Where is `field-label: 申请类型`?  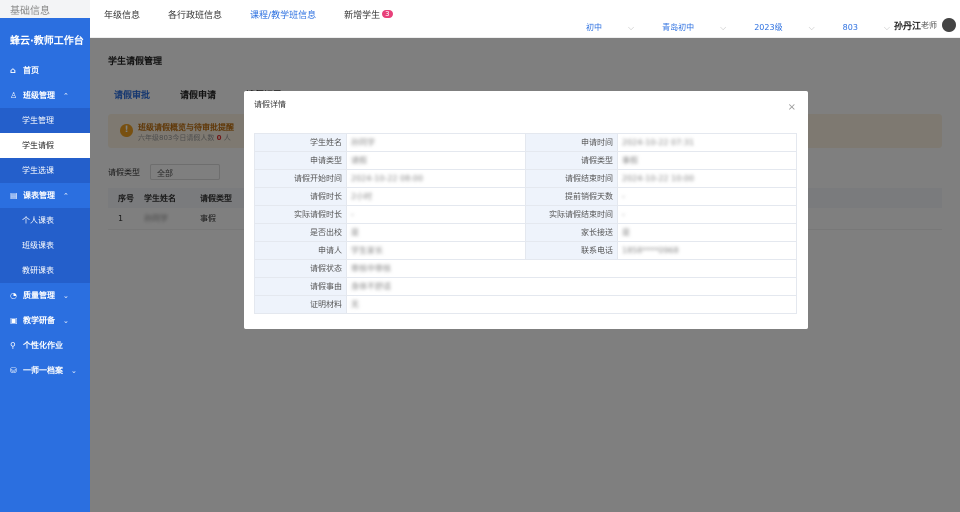
field-label: 申请类型 is located at coordinates (300, 160).